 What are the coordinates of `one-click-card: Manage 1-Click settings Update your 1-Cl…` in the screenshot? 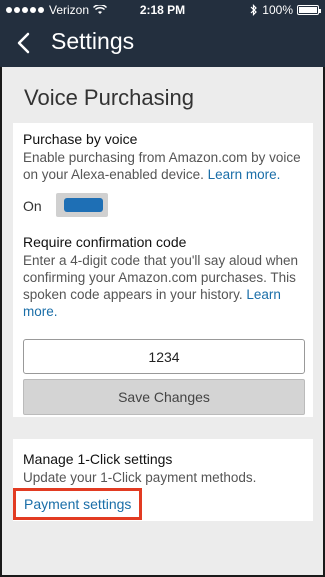 It's located at (163, 480).